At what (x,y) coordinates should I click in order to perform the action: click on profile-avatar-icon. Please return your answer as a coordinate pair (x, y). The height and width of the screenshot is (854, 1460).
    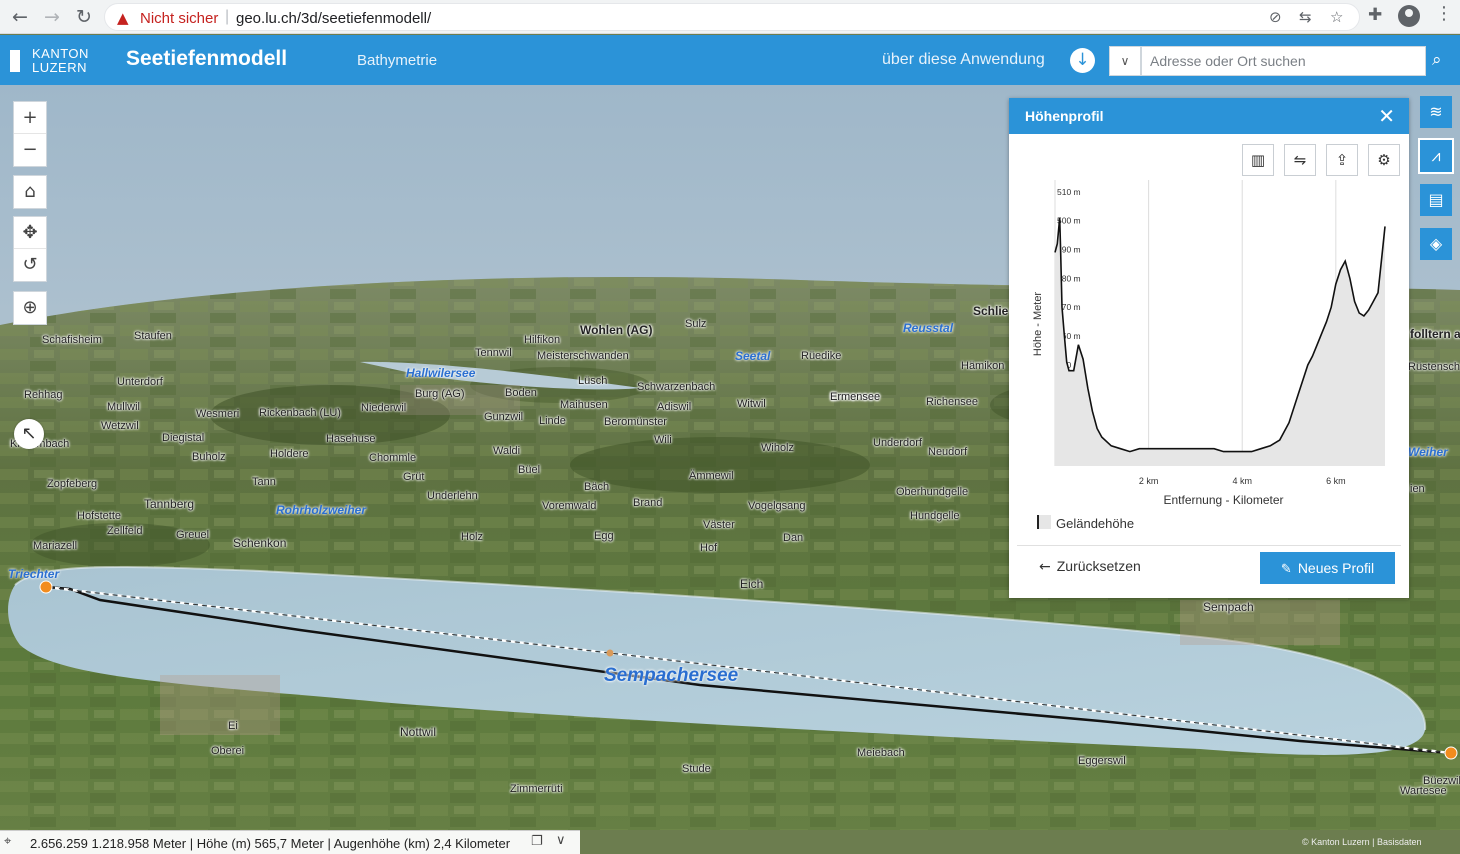
    Looking at the image, I should click on (1409, 16).